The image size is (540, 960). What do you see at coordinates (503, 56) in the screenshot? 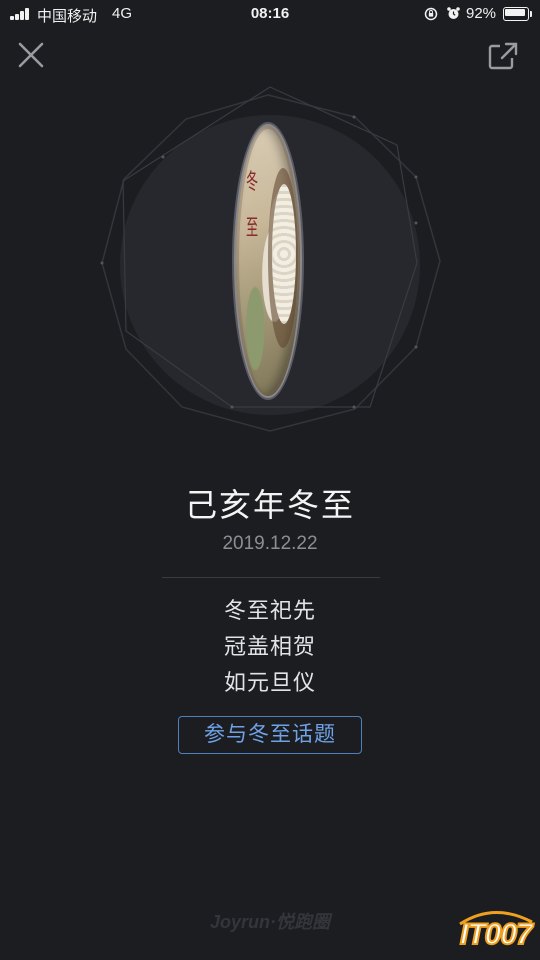
I see `share-icon` at bounding box center [503, 56].